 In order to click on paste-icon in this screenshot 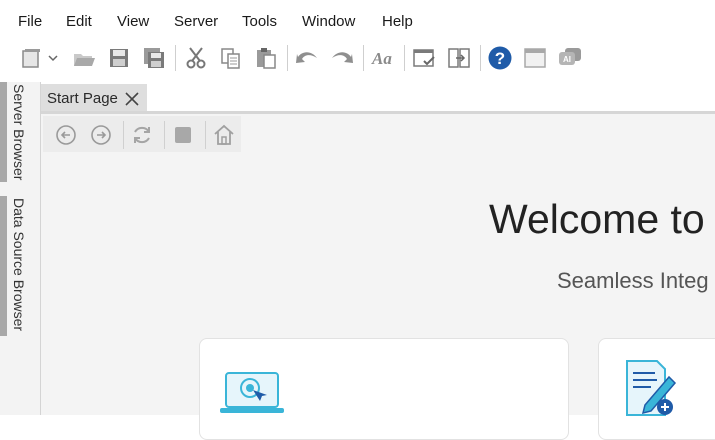, I will do `click(266, 58)`.